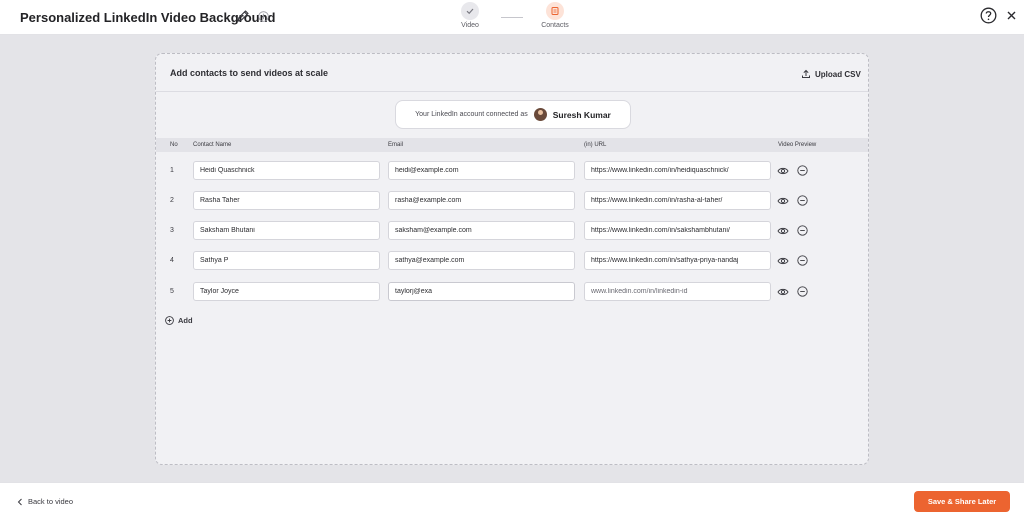 The image size is (1024, 515). What do you see at coordinates (988, 15) in the screenshot?
I see `help-icon` at bounding box center [988, 15].